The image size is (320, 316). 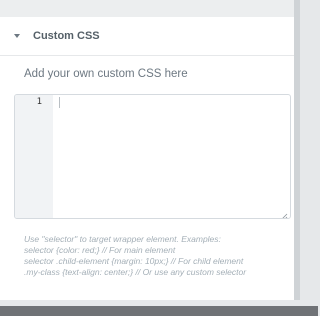 I want to click on custom-css-section-header: Custom CSS, so click(x=147, y=36).